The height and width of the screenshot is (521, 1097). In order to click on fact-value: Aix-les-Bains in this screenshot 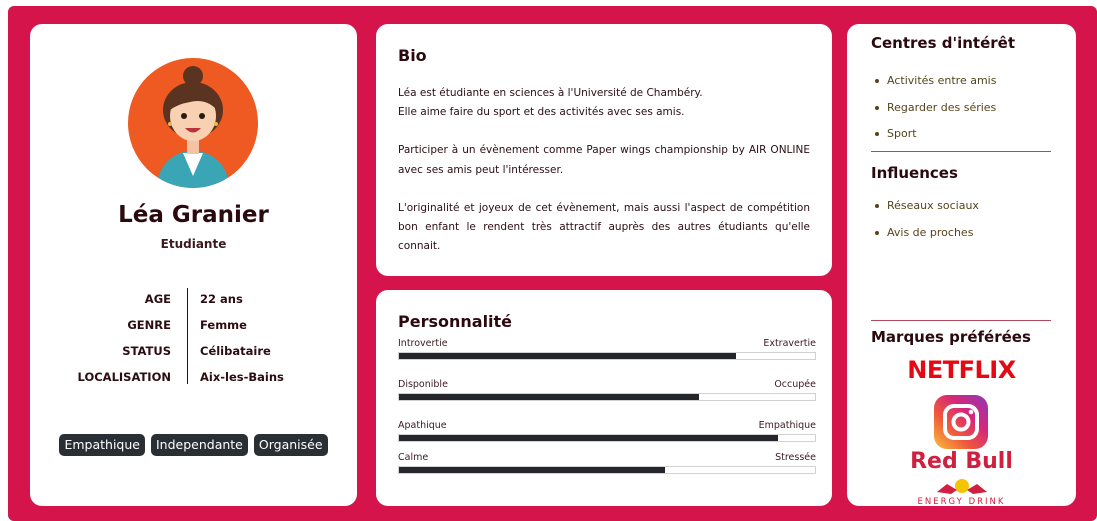, I will do `click(242, 377)`.